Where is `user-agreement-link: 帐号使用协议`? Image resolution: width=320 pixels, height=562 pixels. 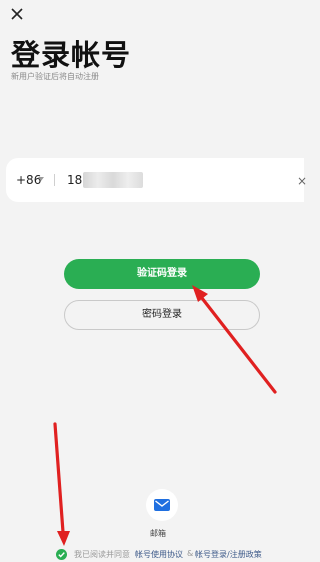
user-agreement-link: 帐号使用协议 is located at coordinates (159, 554).